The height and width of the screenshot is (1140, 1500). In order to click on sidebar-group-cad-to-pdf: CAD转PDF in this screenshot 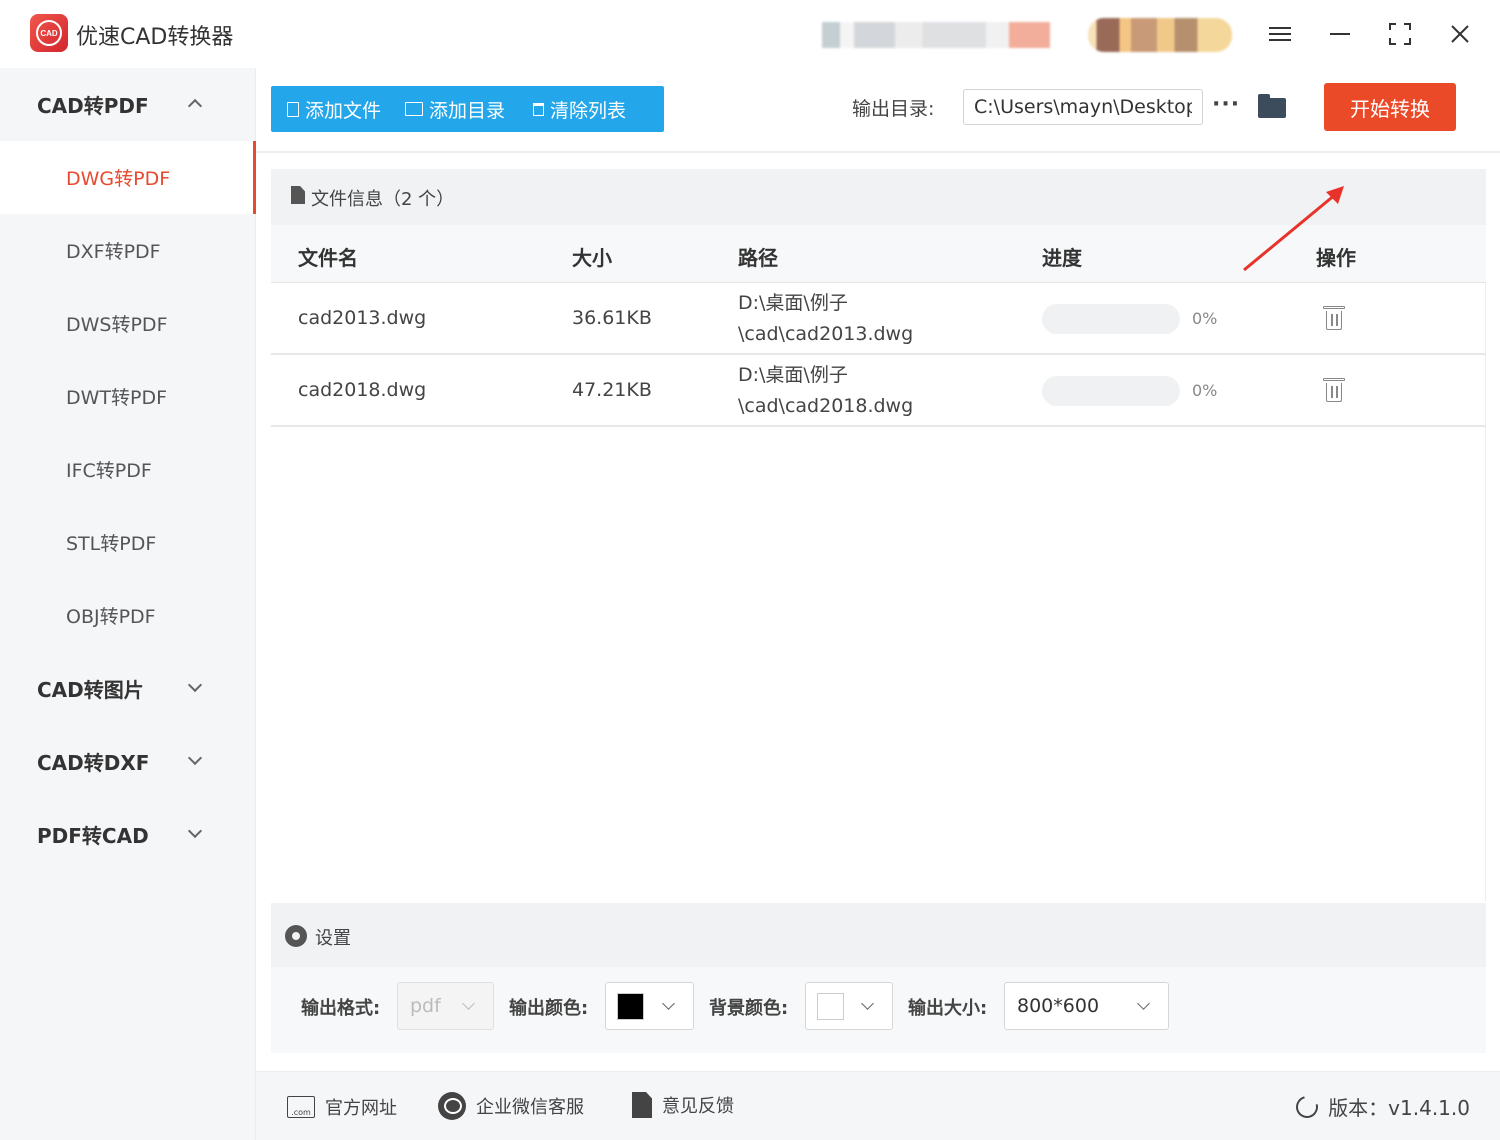, I will do `click(128, 104)`.